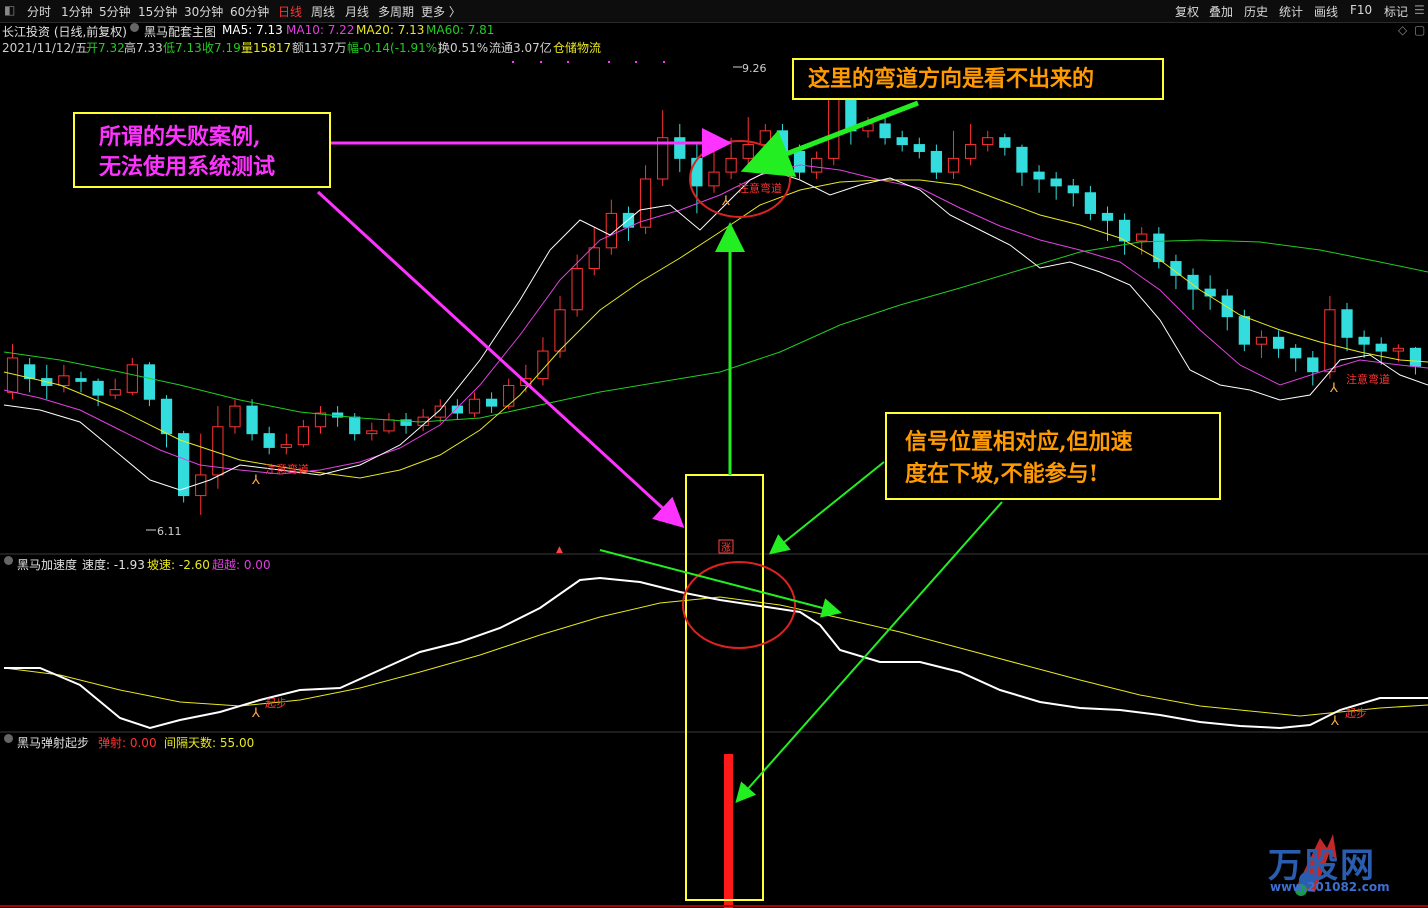 This screenshot has width=1428, height=908. Describe the element at coordinates (826, 508) in the screenshot. I see `arrow-to-rise-badge` at that location.